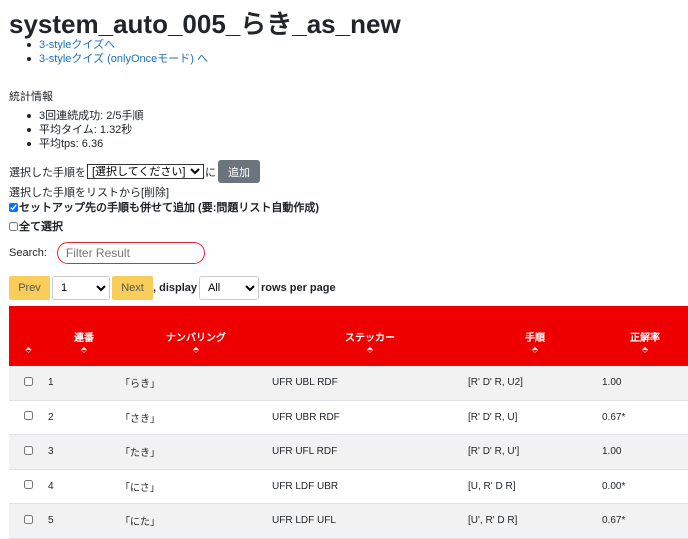 Image resolution: width=688 pixels, height=539 pixels. Describe the element at coordinates (116, 45) in the screenshot. I see `list-item: 3-styleクイズへ` at that location.